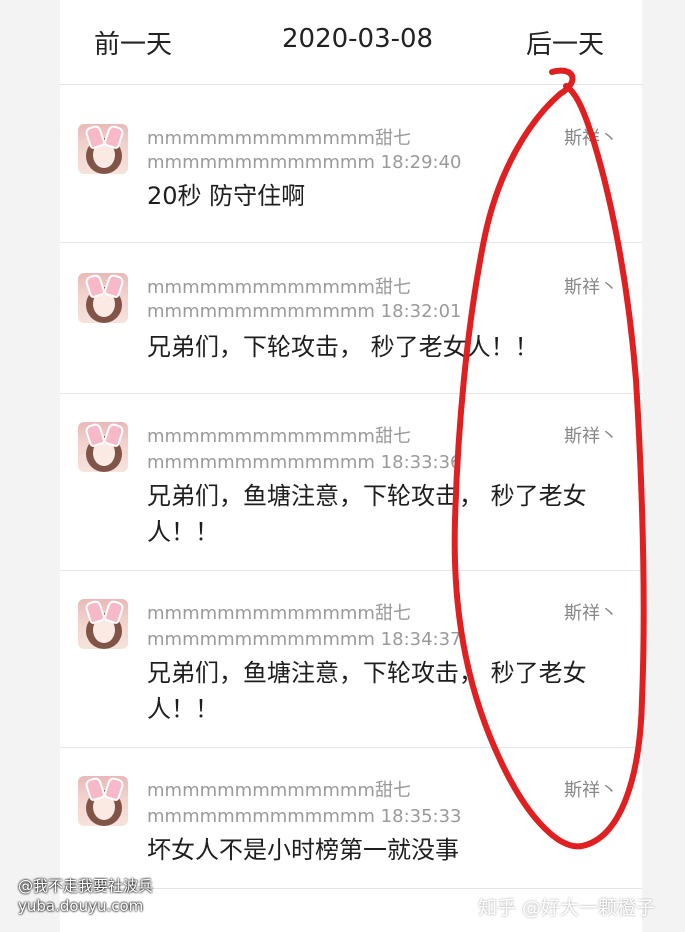 This screenshot has height=932, width=685. Describe the element at coordinates (226, 196) in the screenshot. I see `message-text: 20秒 防守住啊` at that location.